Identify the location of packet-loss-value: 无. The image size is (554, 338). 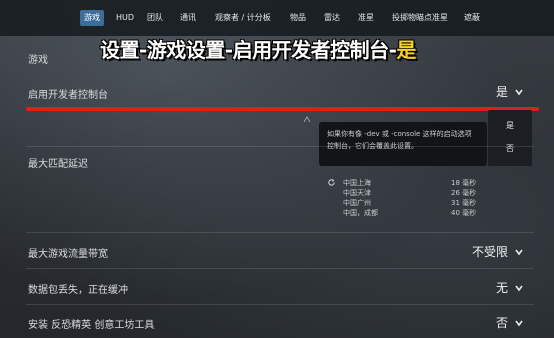
(501, 288).